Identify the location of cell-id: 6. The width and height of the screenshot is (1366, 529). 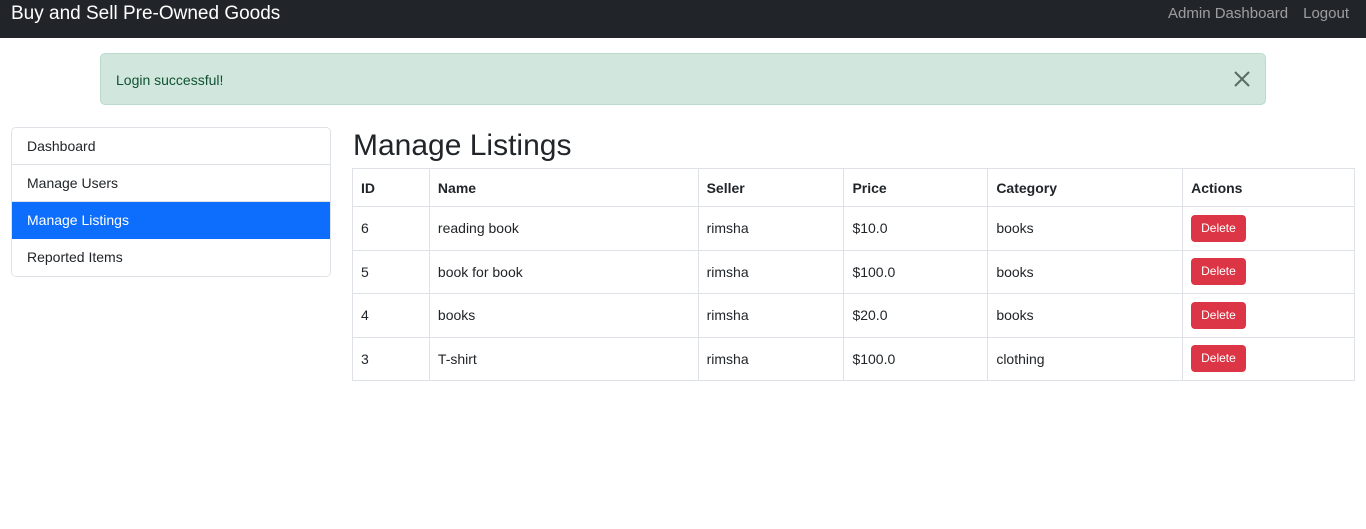
(391, 228).